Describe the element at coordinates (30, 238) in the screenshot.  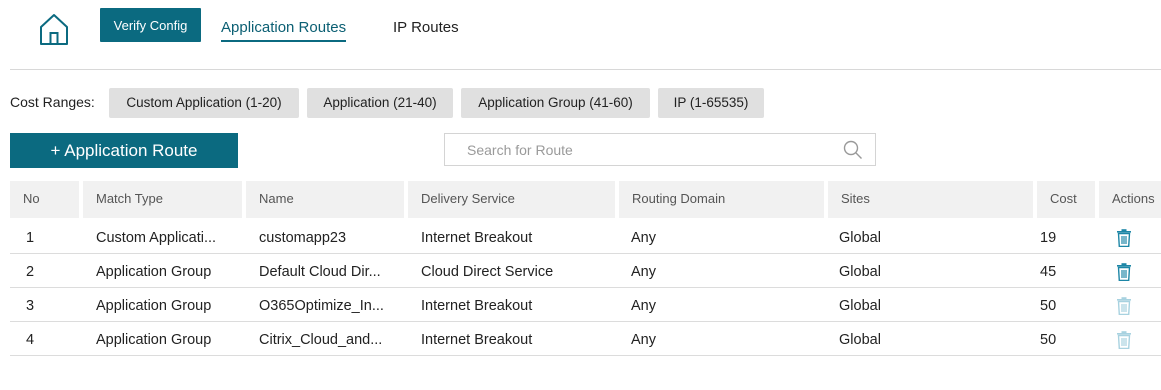
I see `cell-no: 1` at that location.